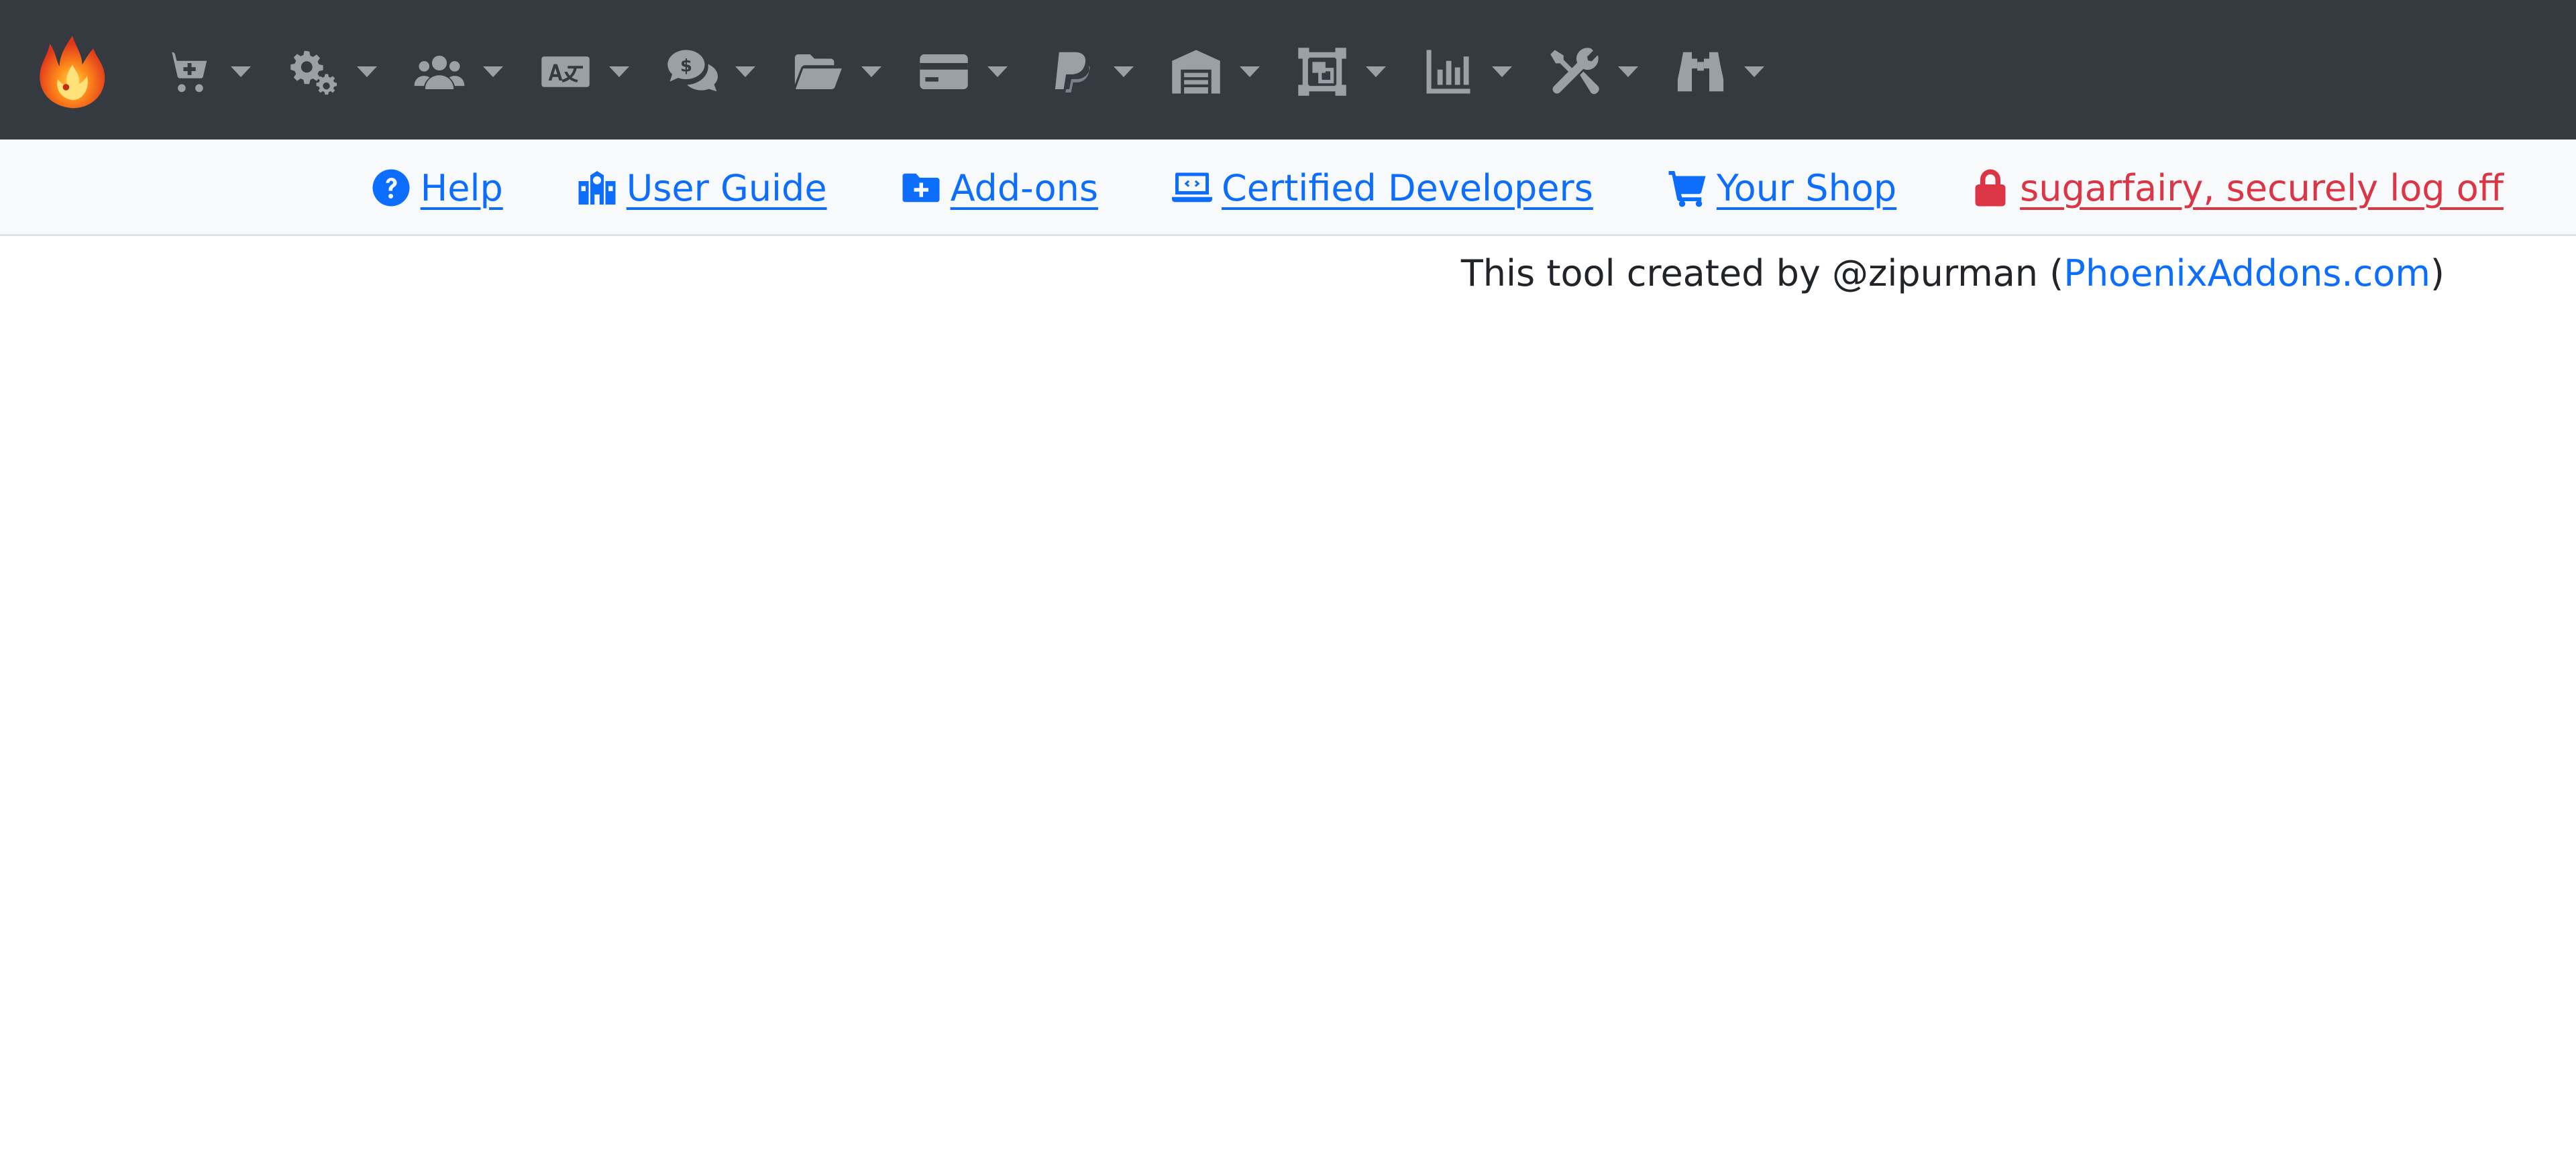 The image size is (2576, 1167). What do you see at coordinates (313, 72) in the screenshot?
I see `gears-icon` at bounding box center [313, 72].